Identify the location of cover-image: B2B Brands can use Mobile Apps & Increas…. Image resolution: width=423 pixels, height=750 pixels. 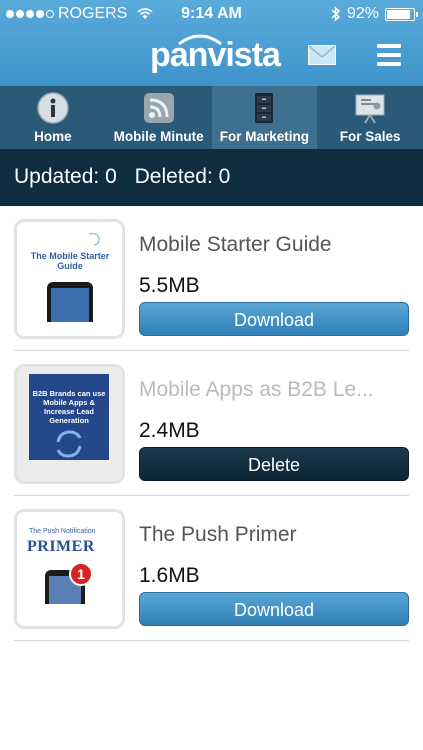
(69, 417).